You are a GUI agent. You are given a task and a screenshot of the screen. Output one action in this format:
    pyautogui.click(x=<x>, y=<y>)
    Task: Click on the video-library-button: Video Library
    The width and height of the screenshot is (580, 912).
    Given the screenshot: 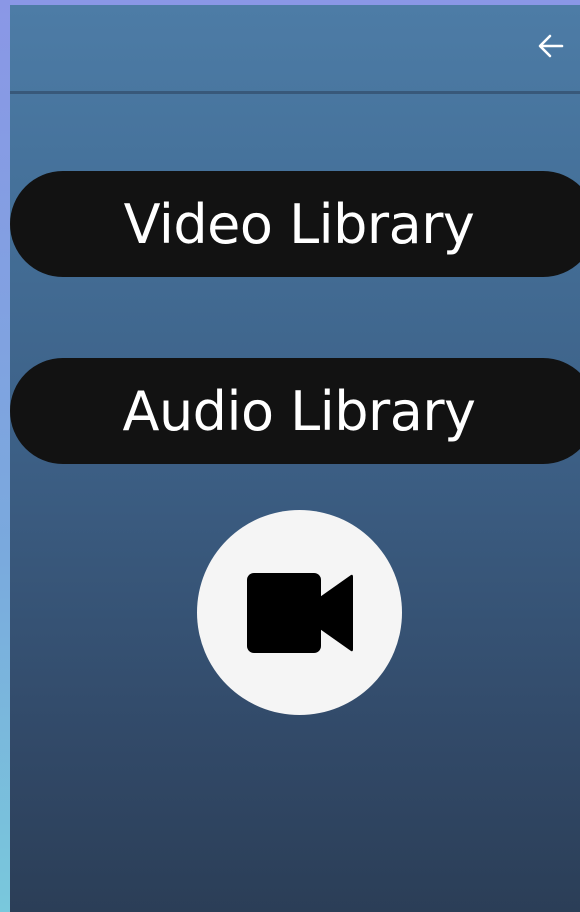 What is the action you would take?
    pyautogui.click(x=295, y=224)
    